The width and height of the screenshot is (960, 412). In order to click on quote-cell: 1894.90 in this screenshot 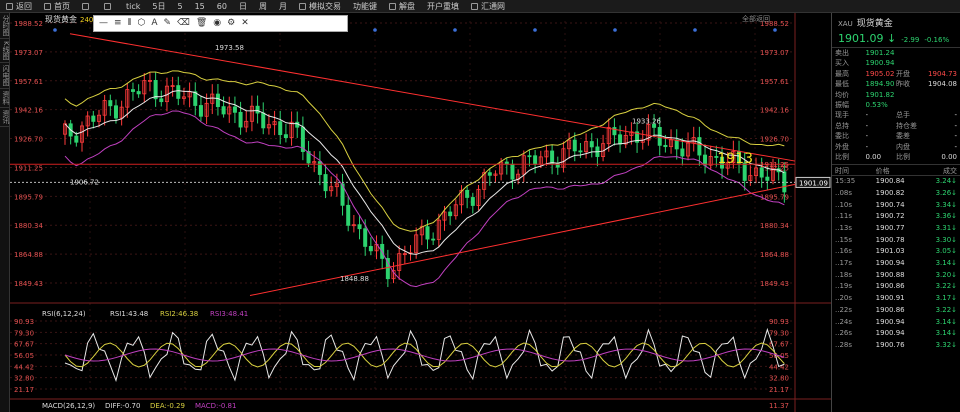, I will do `click(880, 84)`.